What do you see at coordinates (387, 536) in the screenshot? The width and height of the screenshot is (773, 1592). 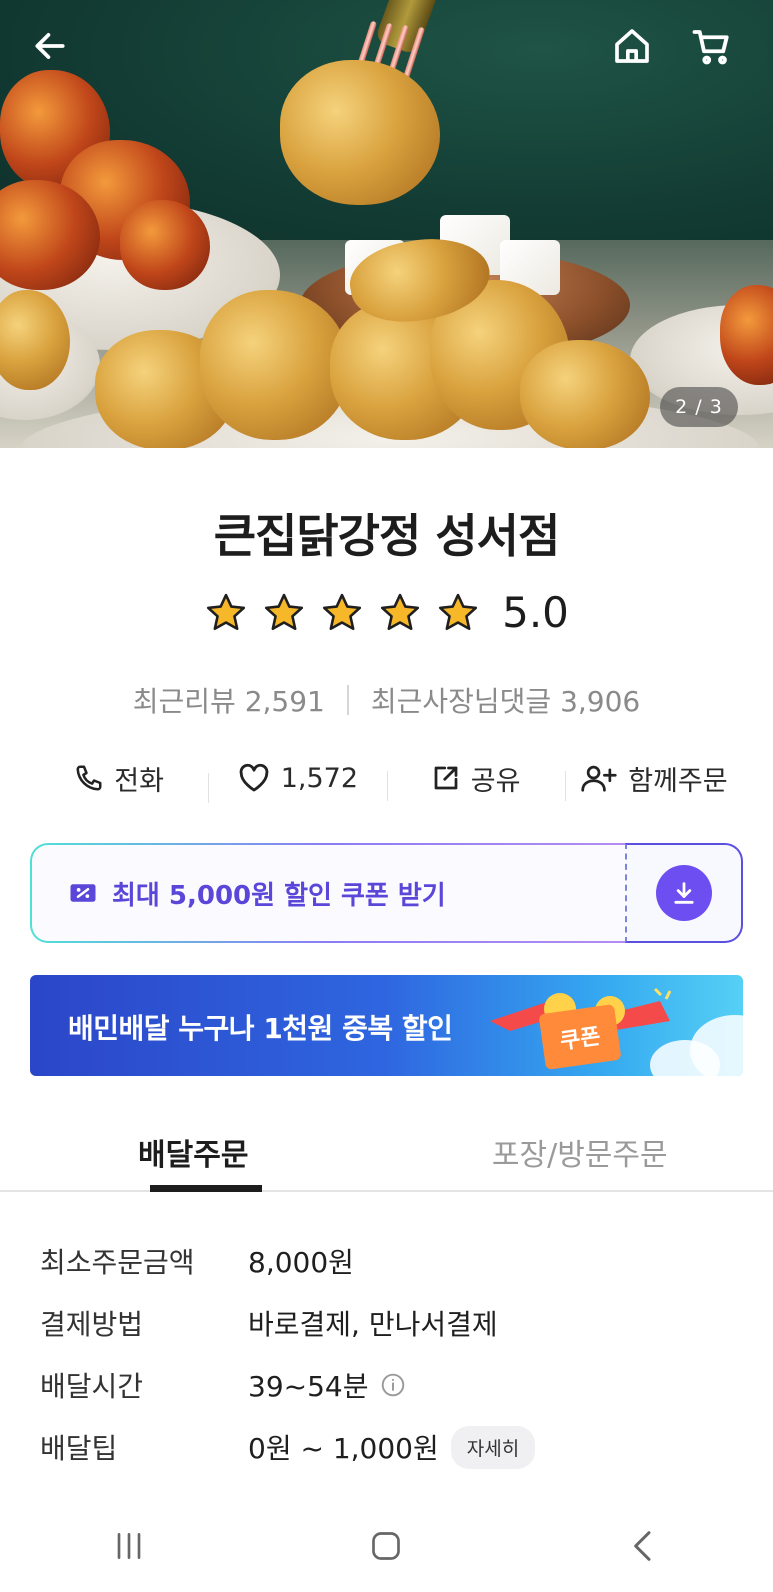 I see `store-name: 큰집닭강정 성서점` at bounding box center [387, 536].